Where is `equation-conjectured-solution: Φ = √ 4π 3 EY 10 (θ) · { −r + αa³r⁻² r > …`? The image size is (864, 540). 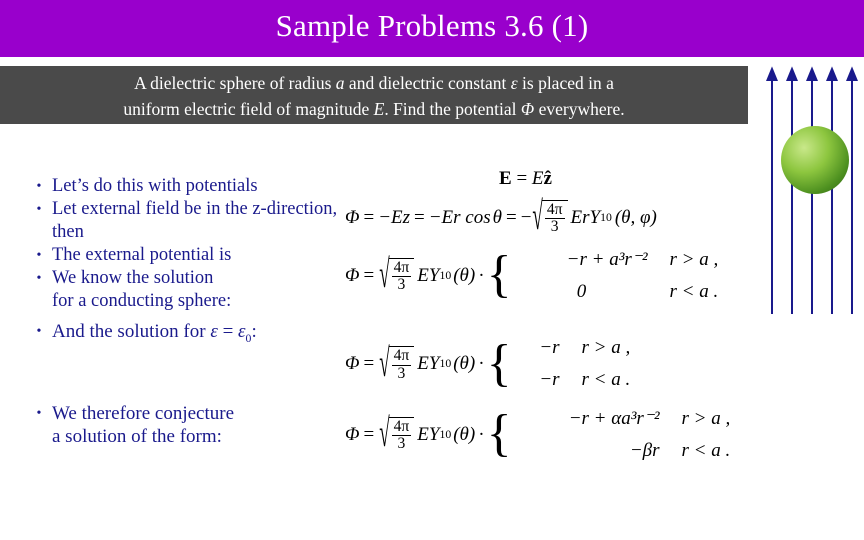
equation-conjectured-solution: Φ = √ 4π 3 EY 10 (θ) · { −r + αa³r⁻² r > … is located at coordinates (537, 434).